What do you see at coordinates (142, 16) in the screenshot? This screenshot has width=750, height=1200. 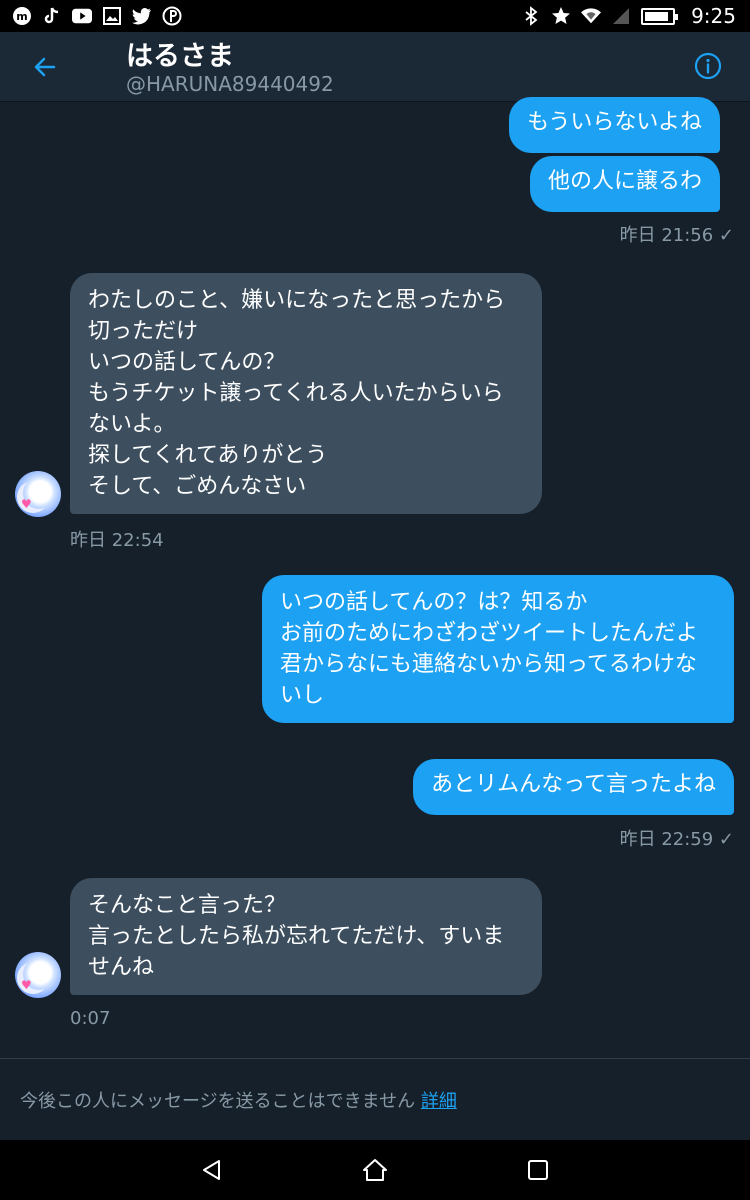 I see `twitter-icon` at bounding box center [142, 16].